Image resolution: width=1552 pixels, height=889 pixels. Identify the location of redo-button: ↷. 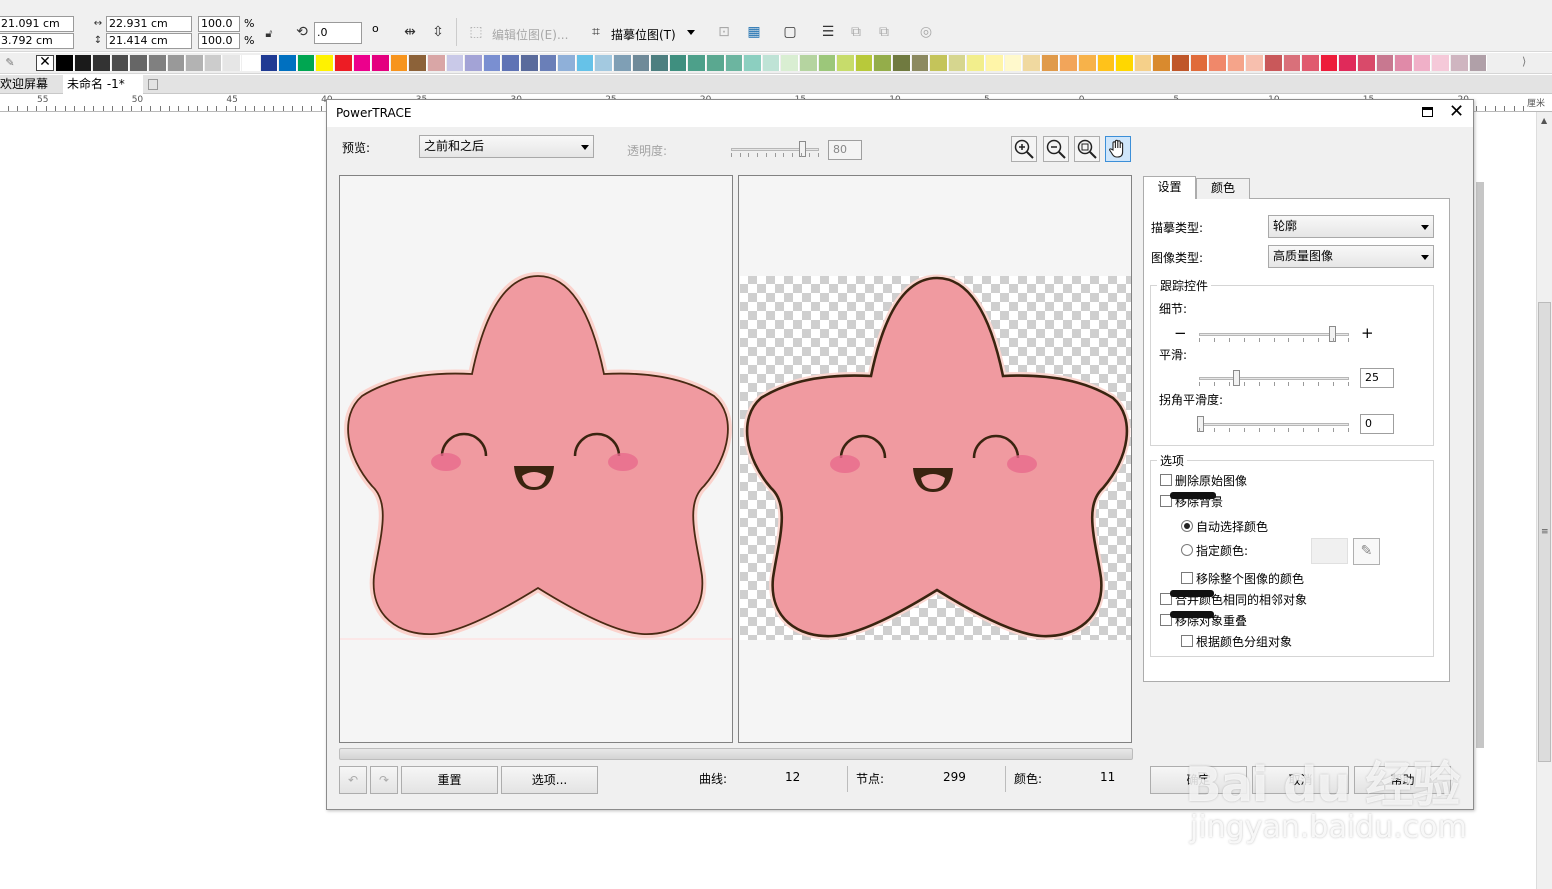
(384, 780).